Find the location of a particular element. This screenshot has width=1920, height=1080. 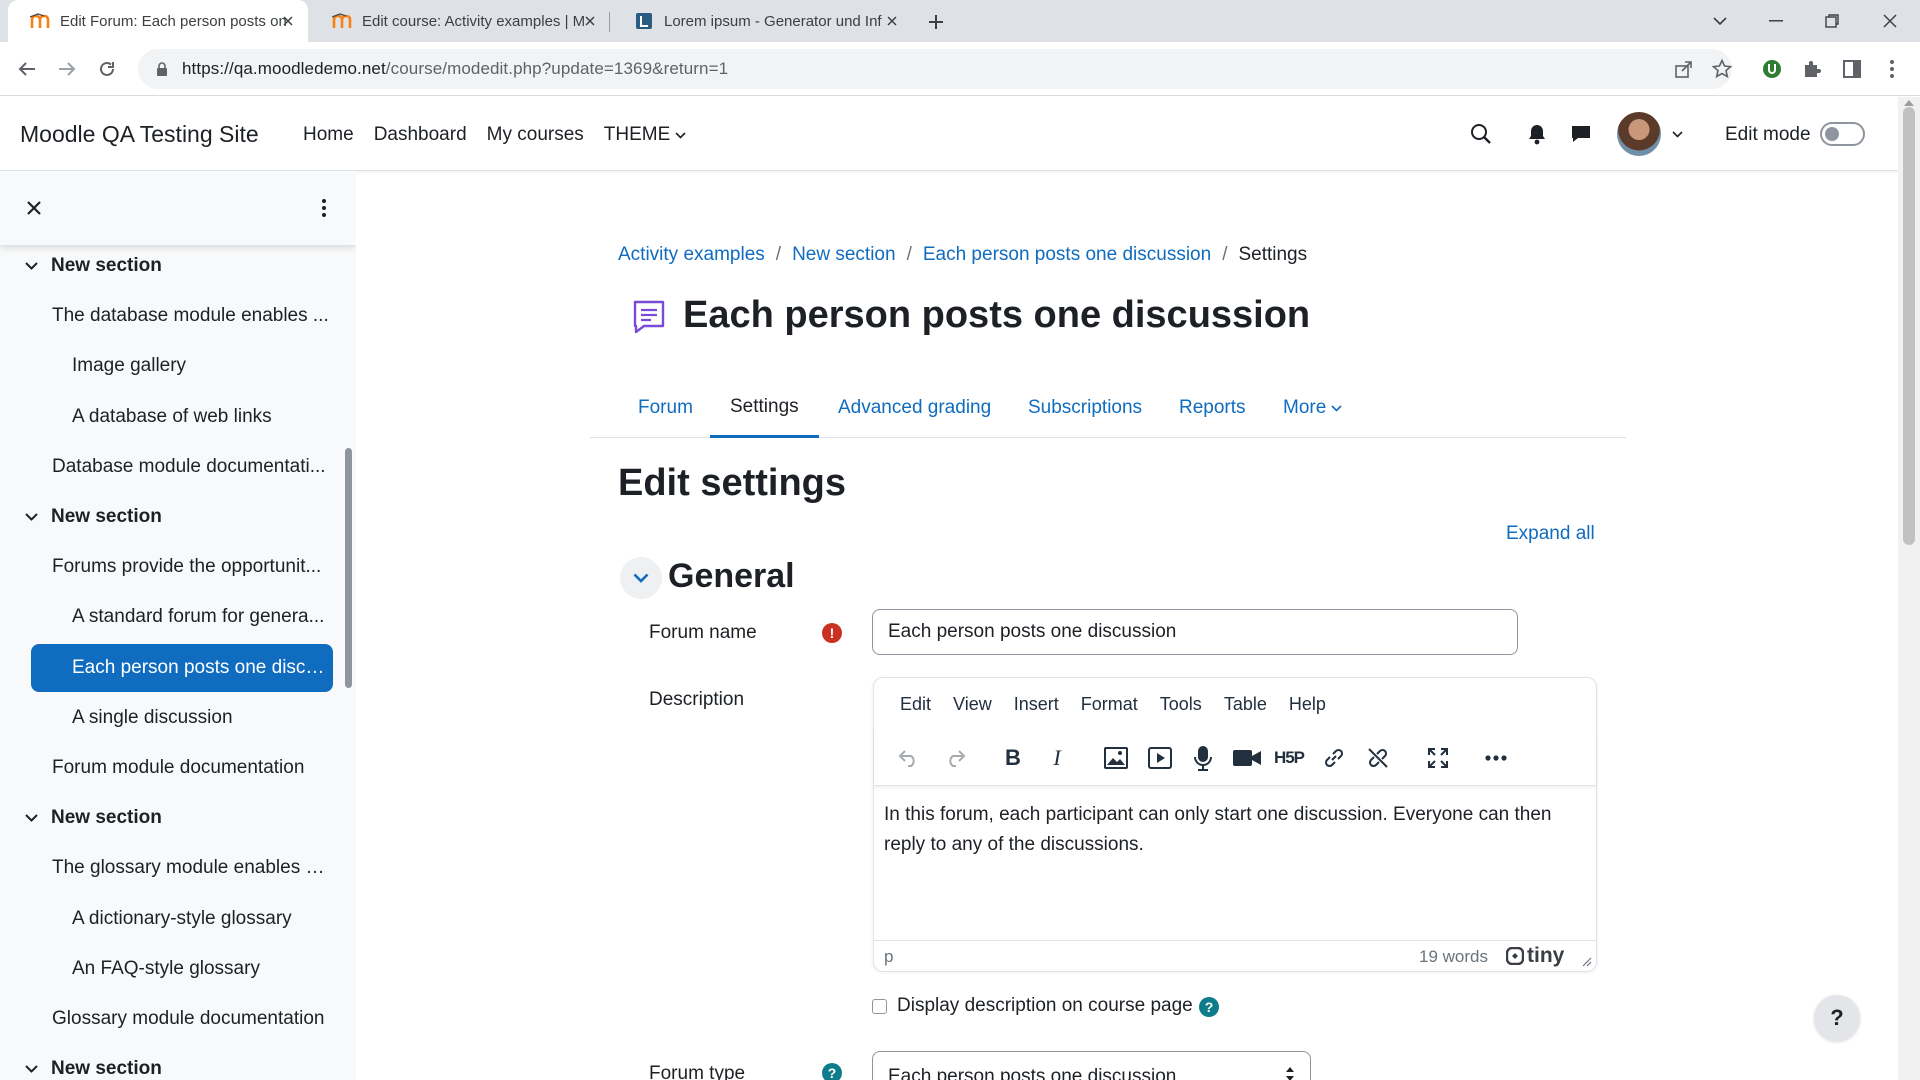

nav-my-courses: My courses is located at coordinates (535, 135).